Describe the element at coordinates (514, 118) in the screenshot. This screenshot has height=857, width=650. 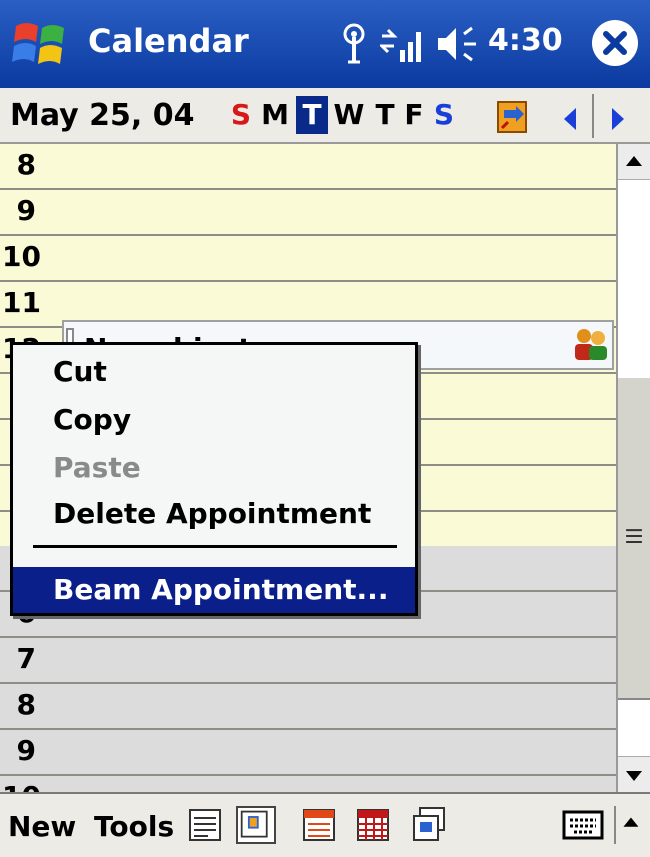
I see `sync-icon` at that location.